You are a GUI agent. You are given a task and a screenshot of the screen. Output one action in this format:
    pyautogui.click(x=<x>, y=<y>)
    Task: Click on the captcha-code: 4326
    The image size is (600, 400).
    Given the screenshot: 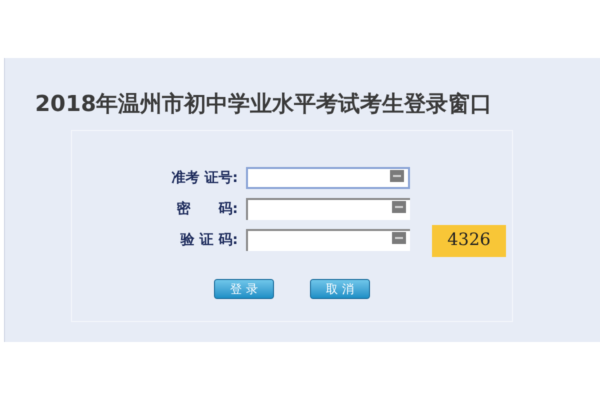 What is the action you would take?
    pyautogui.click(x=469, y=241)
    